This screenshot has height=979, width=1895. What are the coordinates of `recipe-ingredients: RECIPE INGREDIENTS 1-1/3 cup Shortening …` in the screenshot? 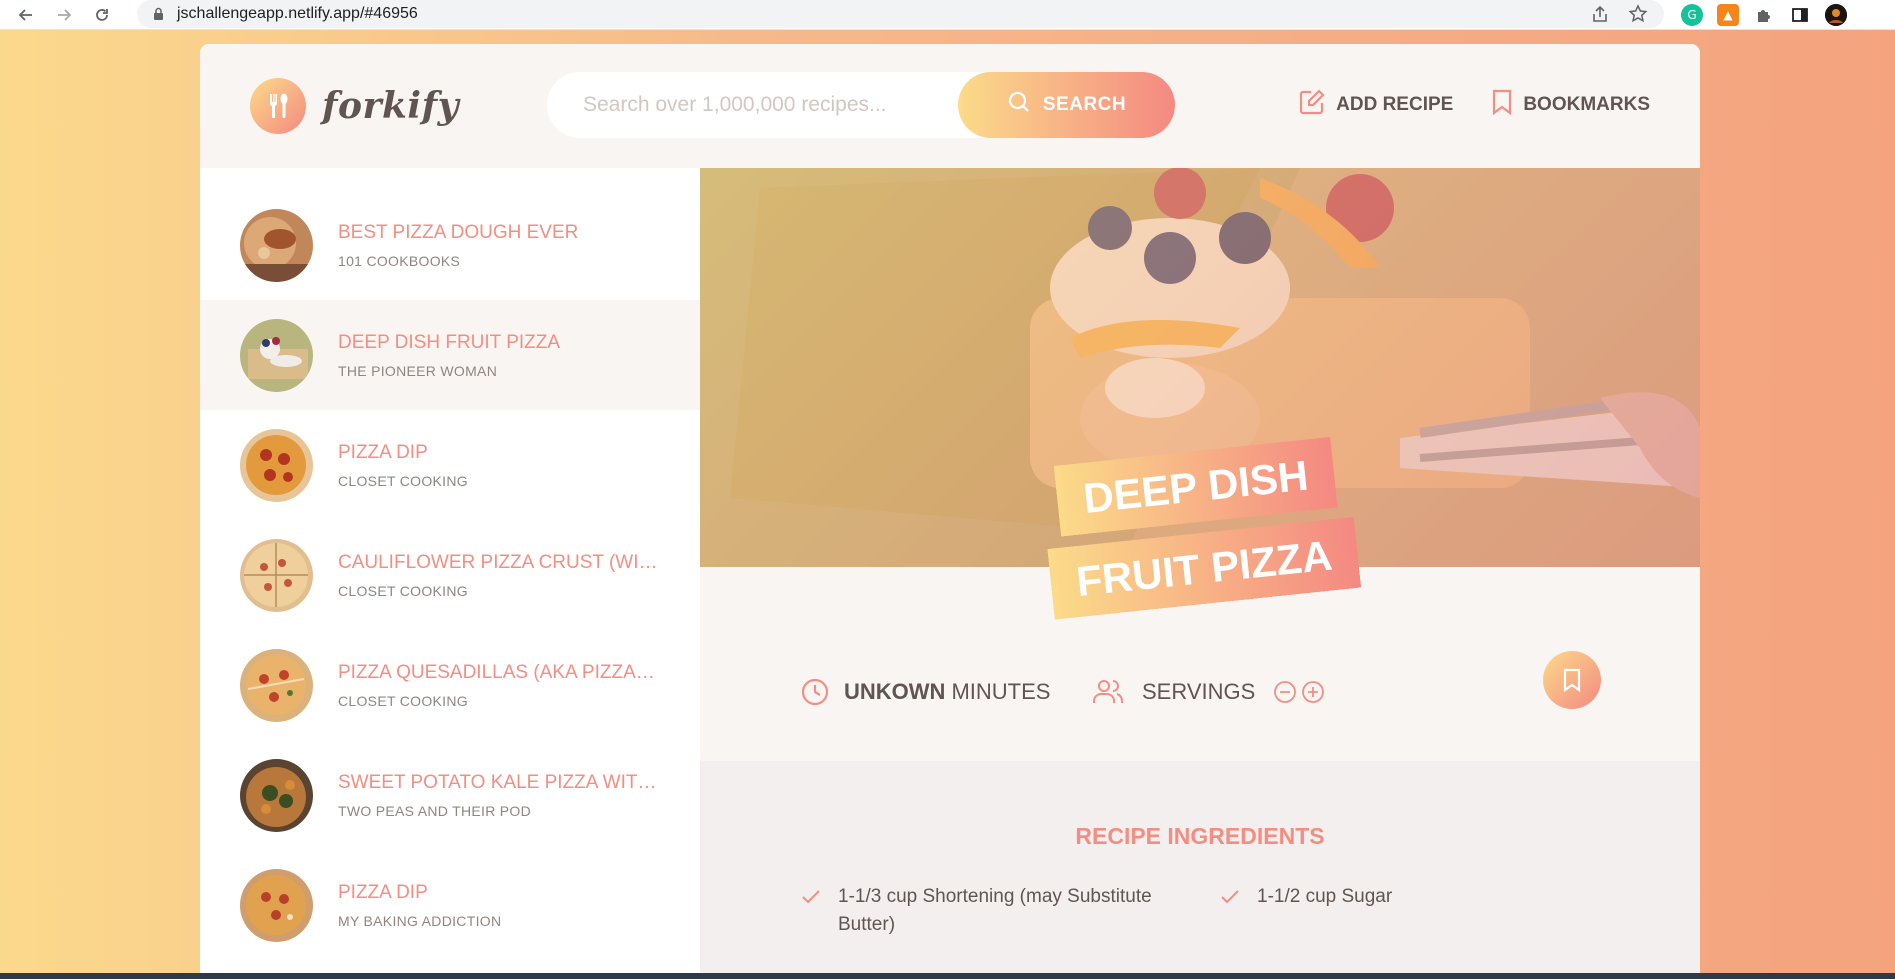 It's located at (1200, 870).